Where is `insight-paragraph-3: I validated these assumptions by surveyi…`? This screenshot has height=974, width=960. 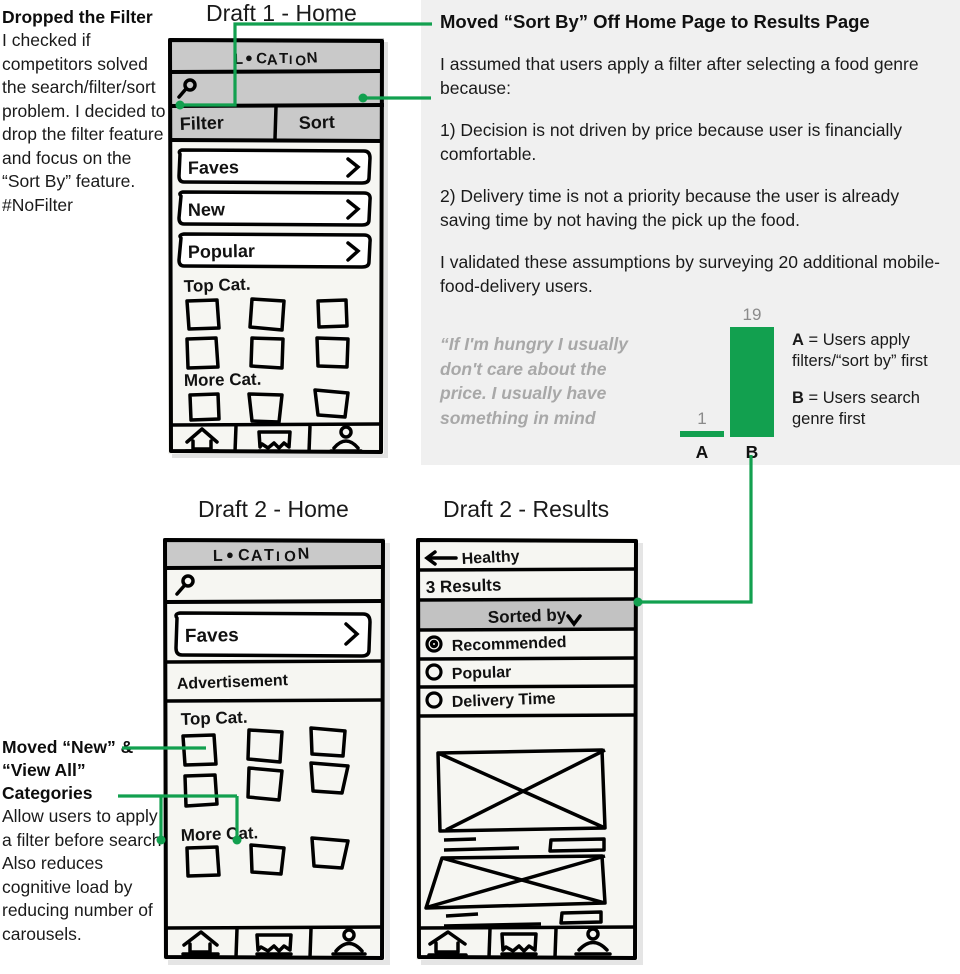
insight-paragraph-3: I validated these assumptions by surveyi… is located at coordinates (690, 274).